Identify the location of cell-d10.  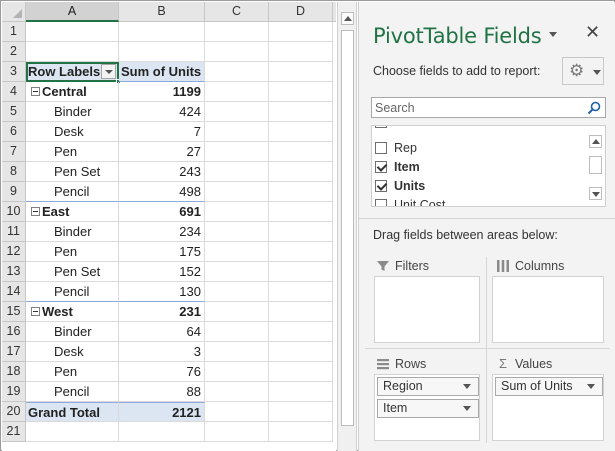
(301, 212).